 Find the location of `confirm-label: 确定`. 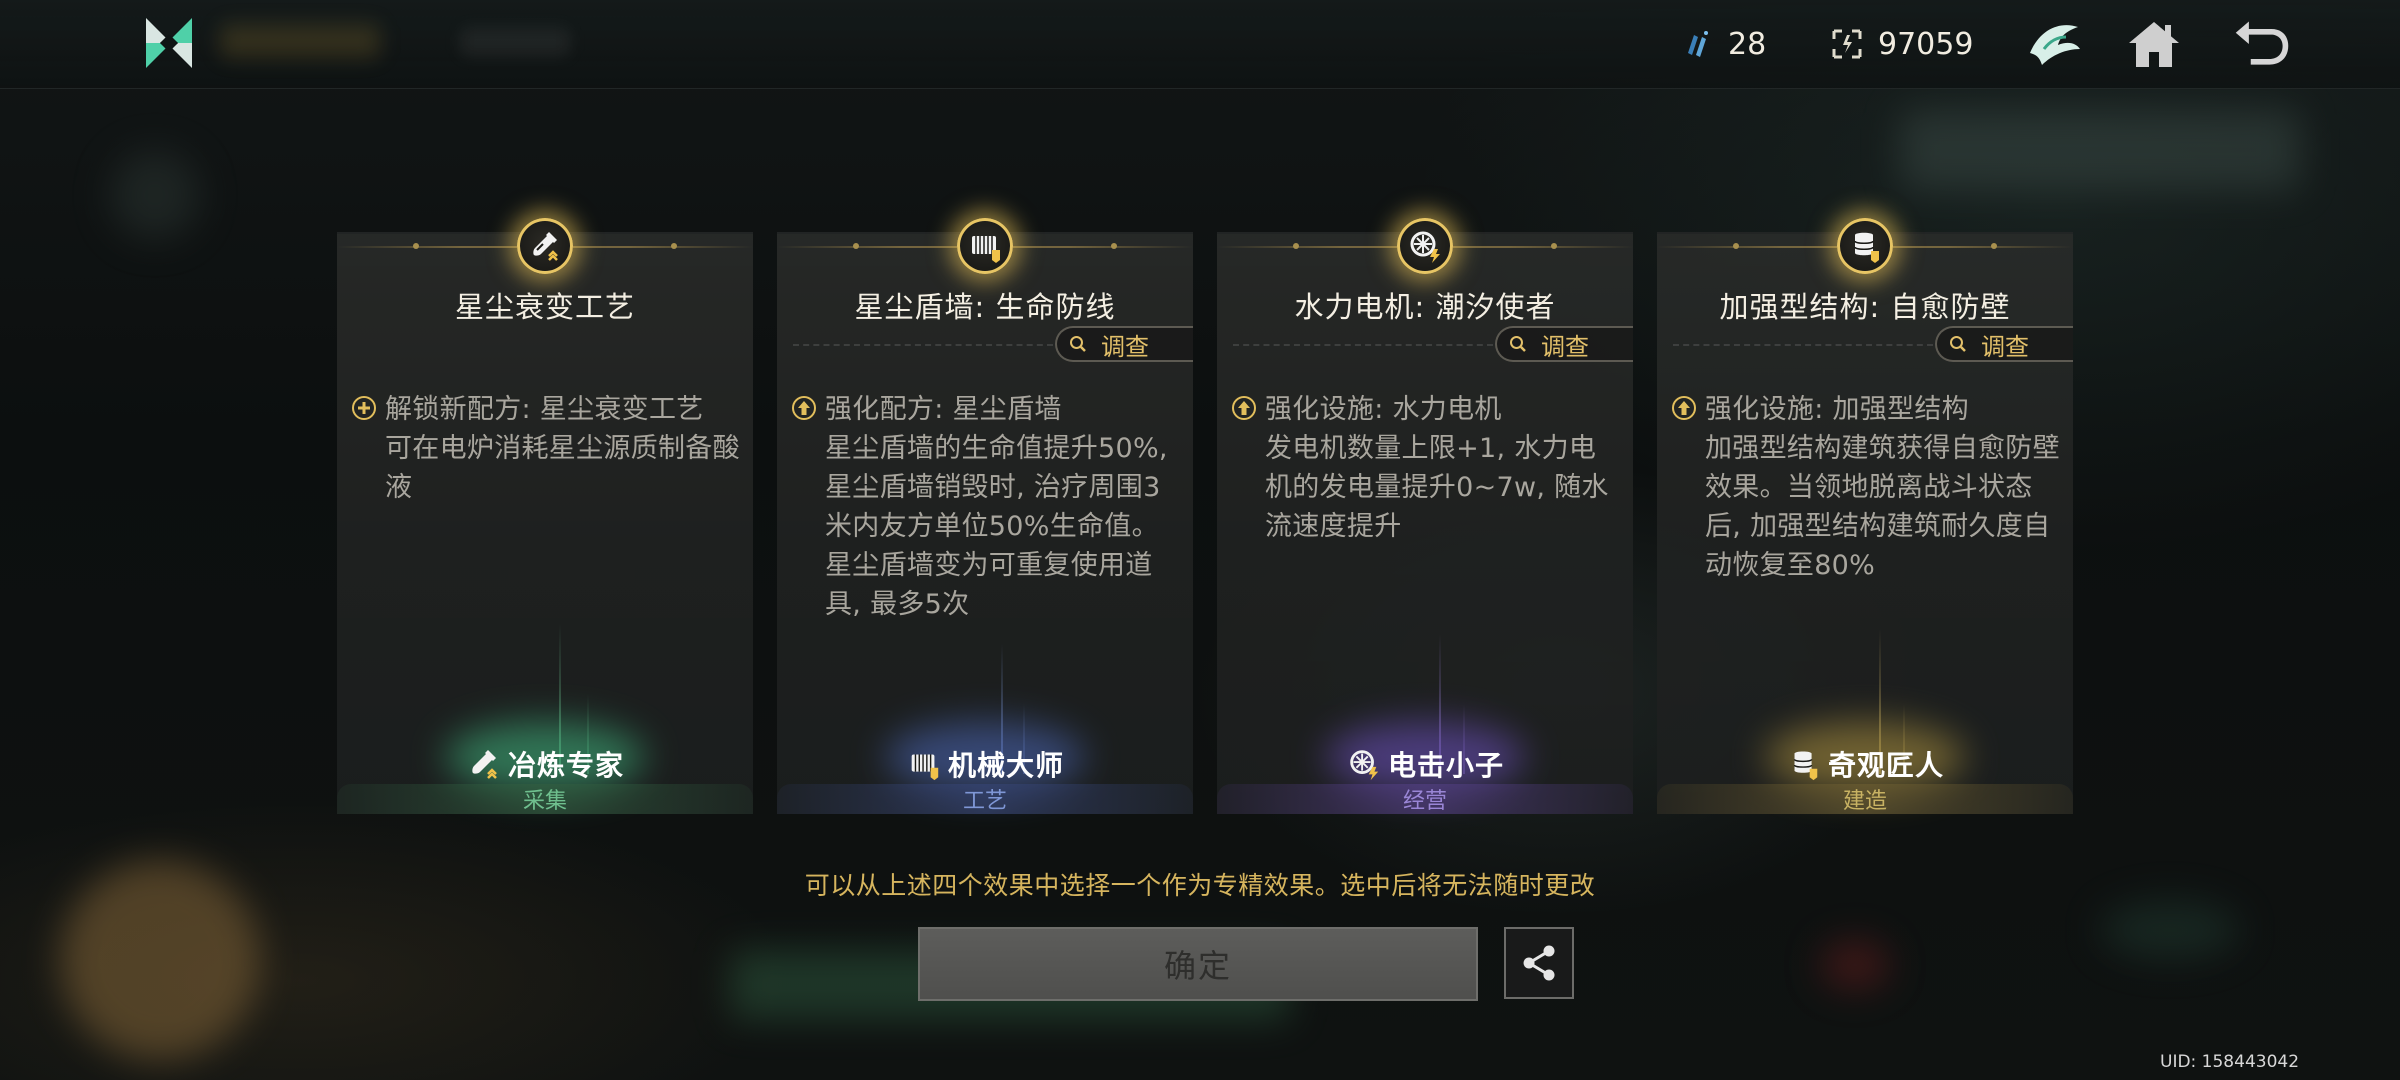

confirm-label: 确定 is located at coordinates (1197, 966).